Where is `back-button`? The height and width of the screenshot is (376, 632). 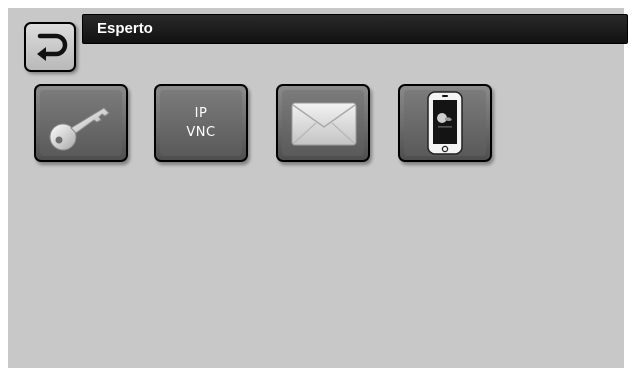
back-button is located at coordinates (50, 47).